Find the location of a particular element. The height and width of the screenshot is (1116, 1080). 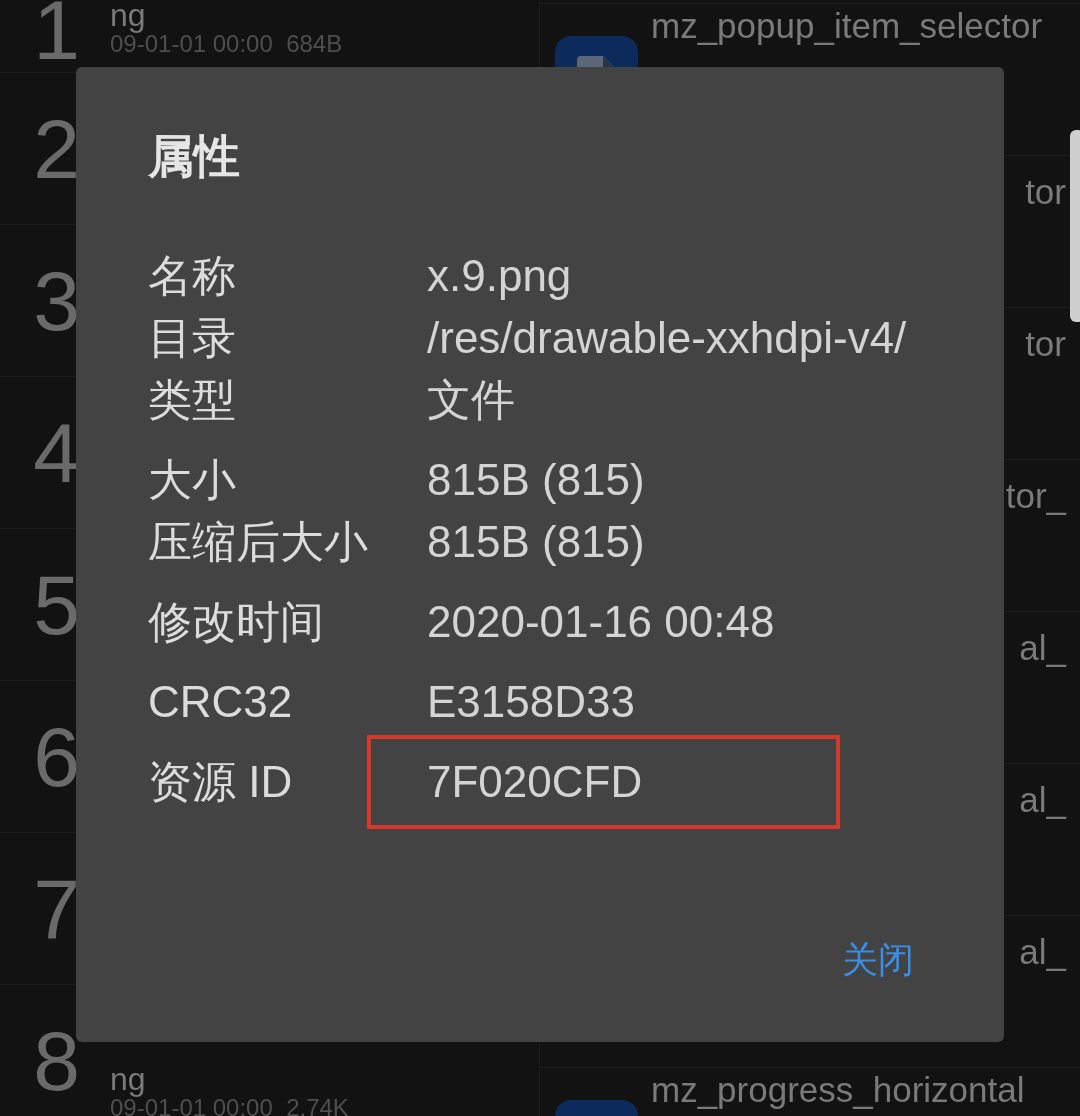

dialog-title: 属性 is located at coordinates (194, 156).